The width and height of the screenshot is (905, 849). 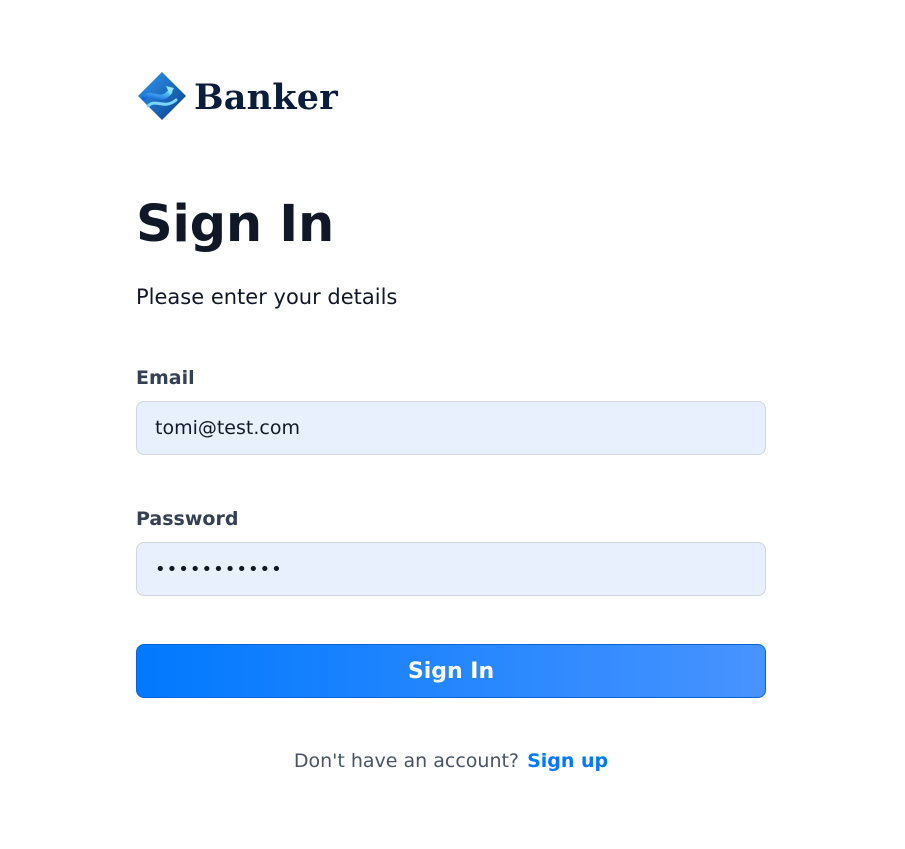 What do you see at coordinates (406, 761) in the screenshot?
I see `signup-prompt-text: Don't have an account?` at bounding box center [406, 761].